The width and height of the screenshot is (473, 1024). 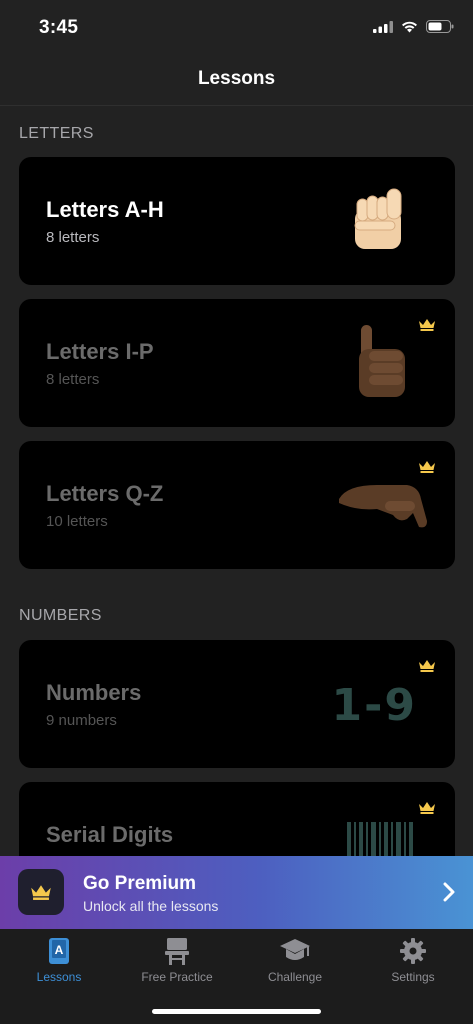 I want to click on numbers-art-text: 1-9, so click(x=374, y=705).